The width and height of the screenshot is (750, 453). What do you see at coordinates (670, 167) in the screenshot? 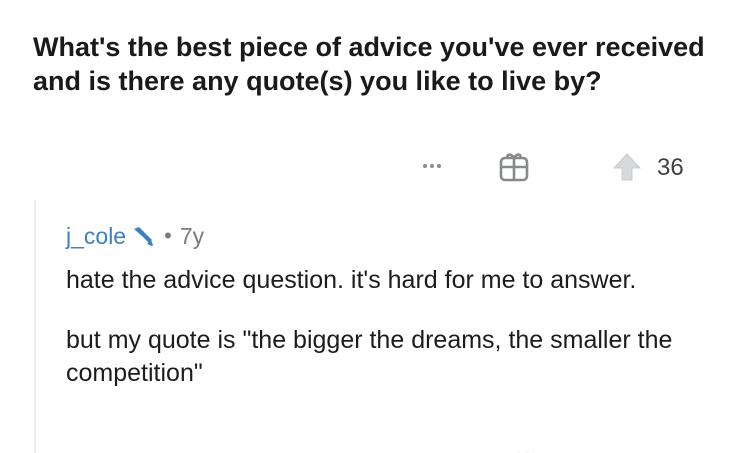
I see `vote-count: 36` at bounding box center [670, 167].